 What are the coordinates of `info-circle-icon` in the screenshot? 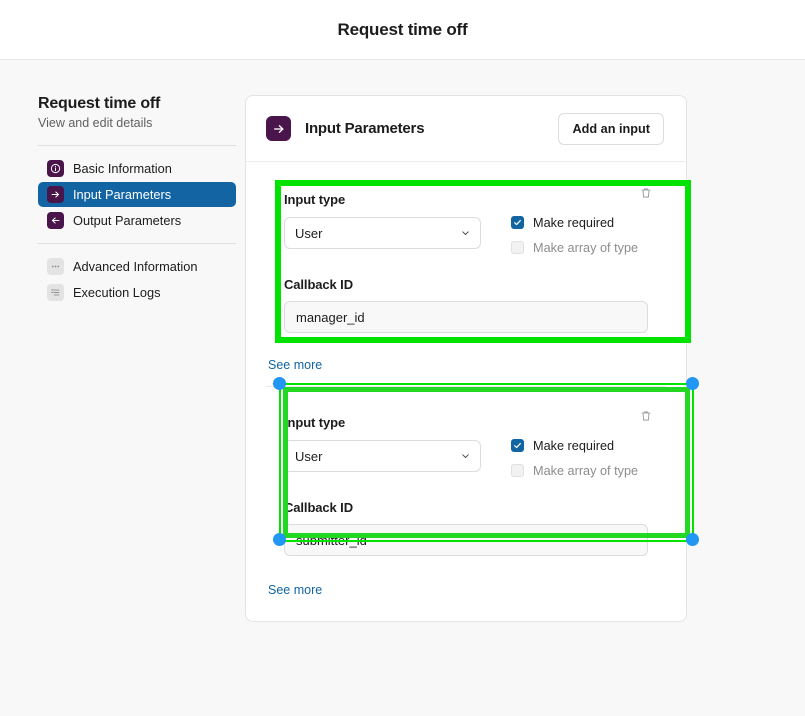 It's located at (55, 168).